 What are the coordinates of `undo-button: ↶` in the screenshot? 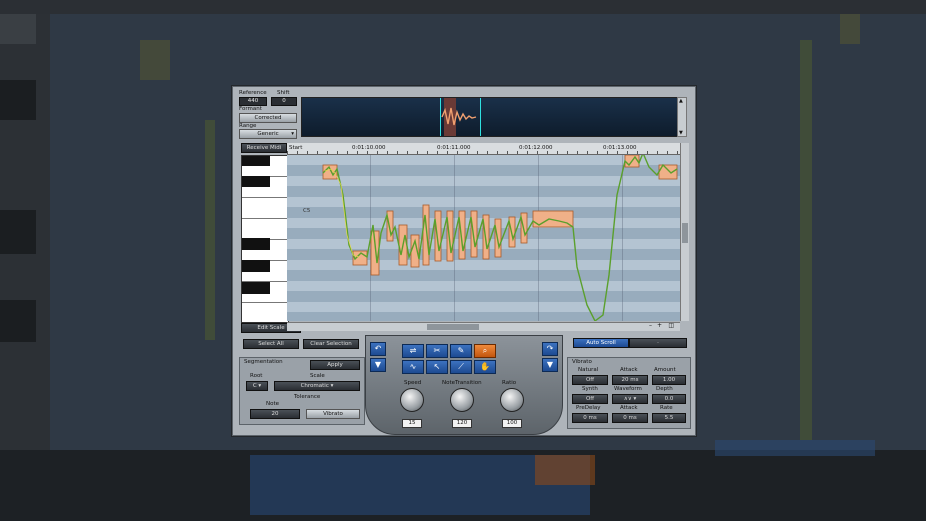 It's located at (378, 349).